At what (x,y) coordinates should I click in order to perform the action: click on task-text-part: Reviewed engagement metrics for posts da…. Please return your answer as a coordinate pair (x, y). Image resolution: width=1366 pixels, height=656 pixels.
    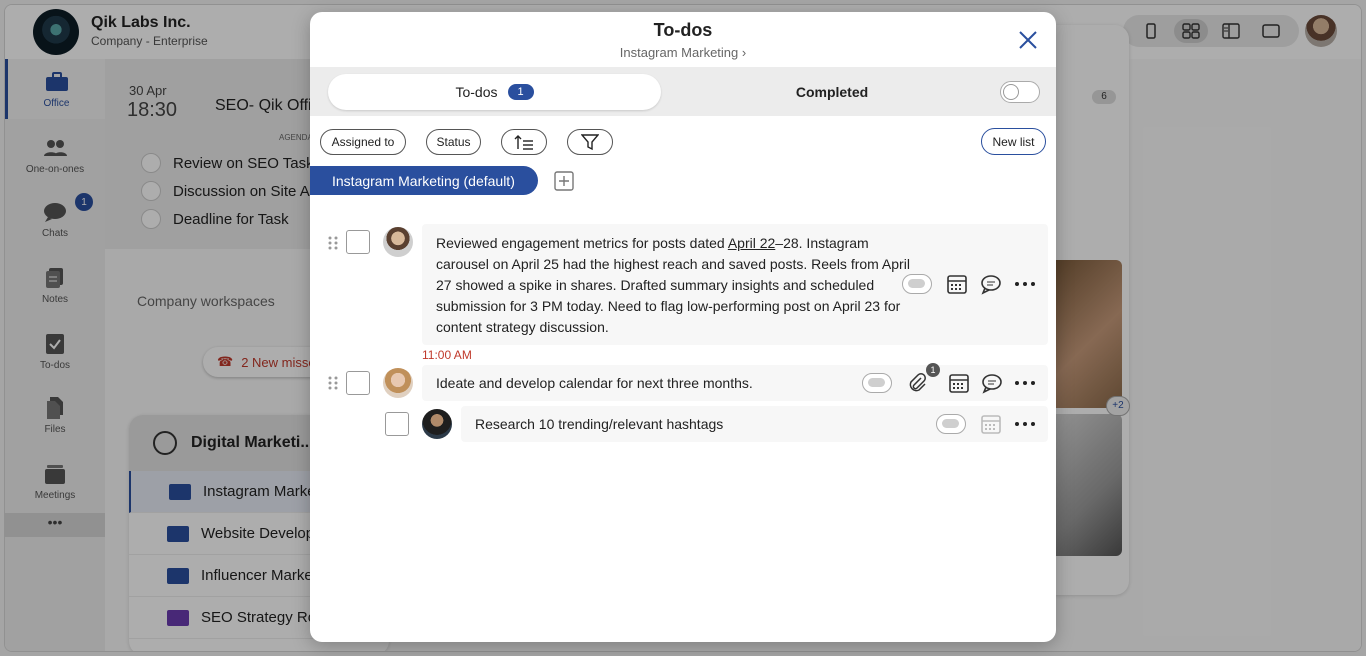
    Looking at the image, I should click on (582, 243).